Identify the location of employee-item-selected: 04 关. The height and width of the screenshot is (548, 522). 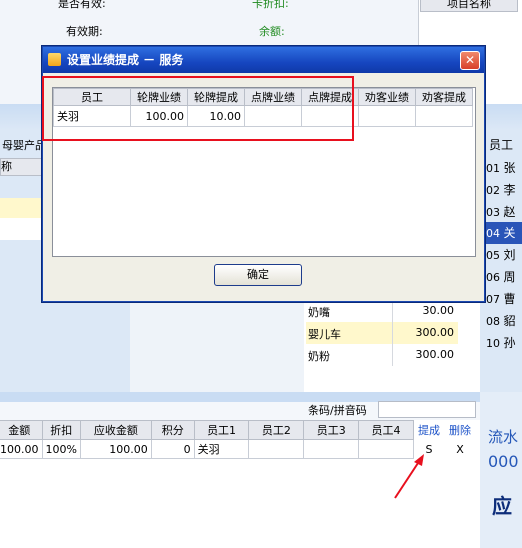
(504, 233).